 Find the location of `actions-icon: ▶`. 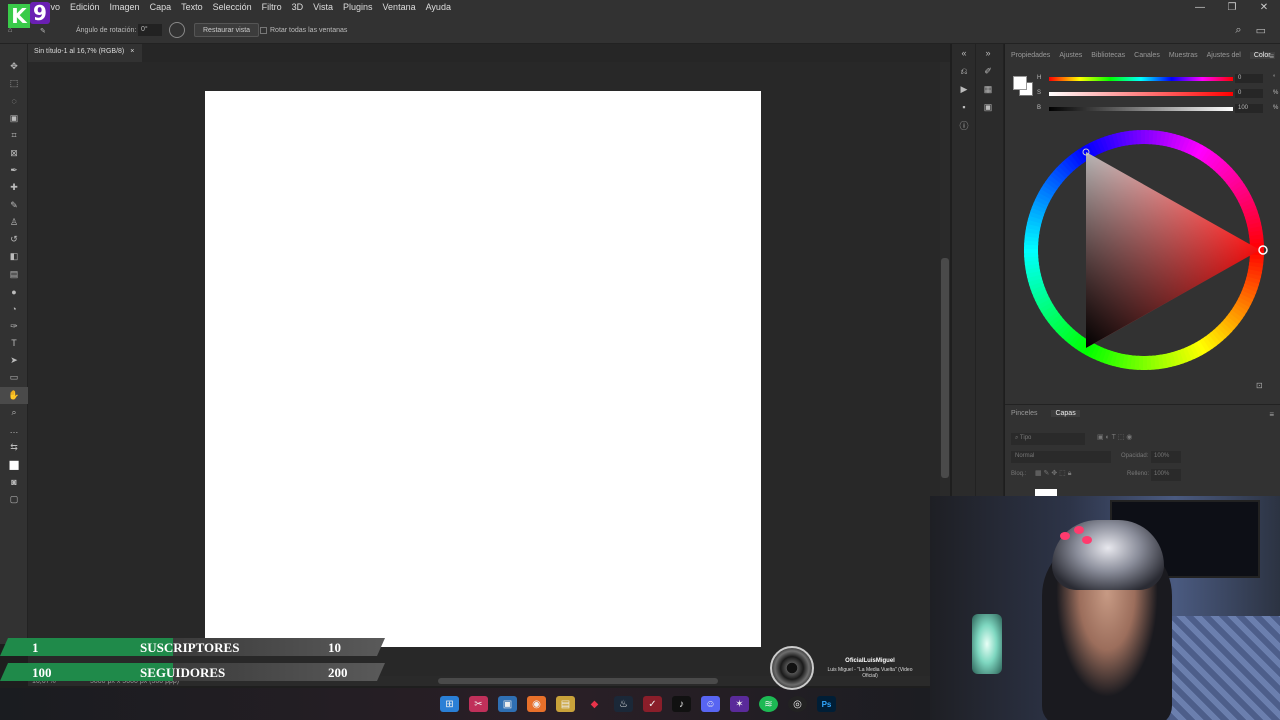

actions-icon: ▶ is located at coordinates (964, 89).